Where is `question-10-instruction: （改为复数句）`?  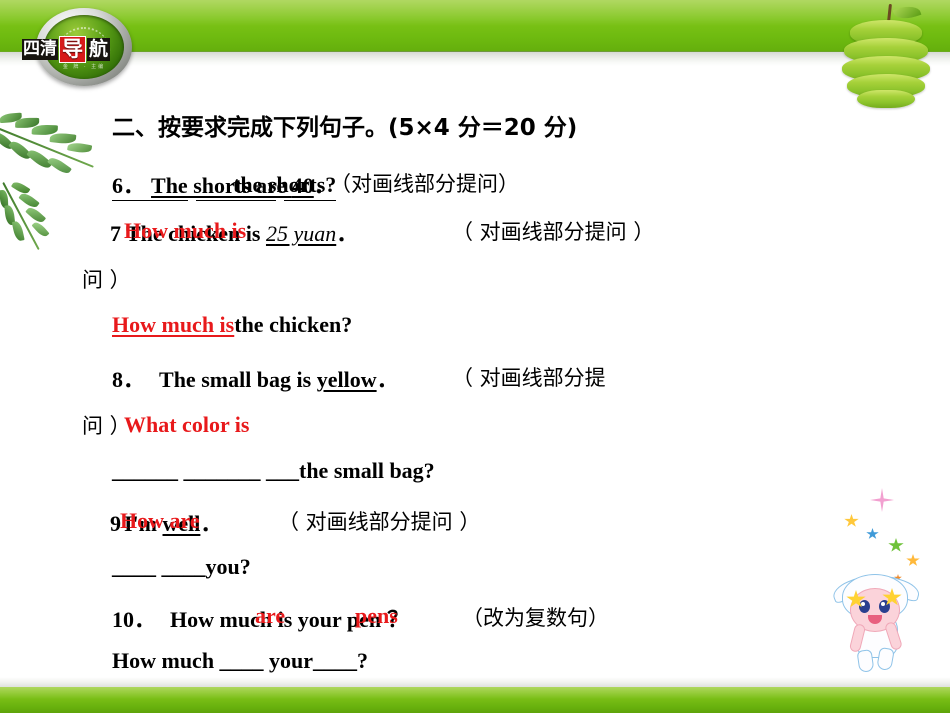 question-10-instruction: （改为复数句） is located at coordinates (535, 618).